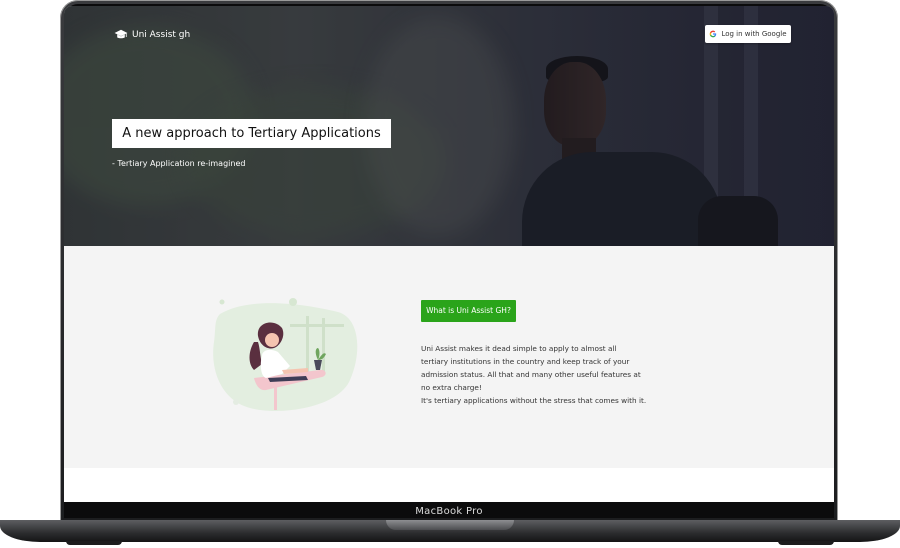 This screenshot has height=548, width=900. I want to click on login-button-label: Log in with Google, so click(754, 34).